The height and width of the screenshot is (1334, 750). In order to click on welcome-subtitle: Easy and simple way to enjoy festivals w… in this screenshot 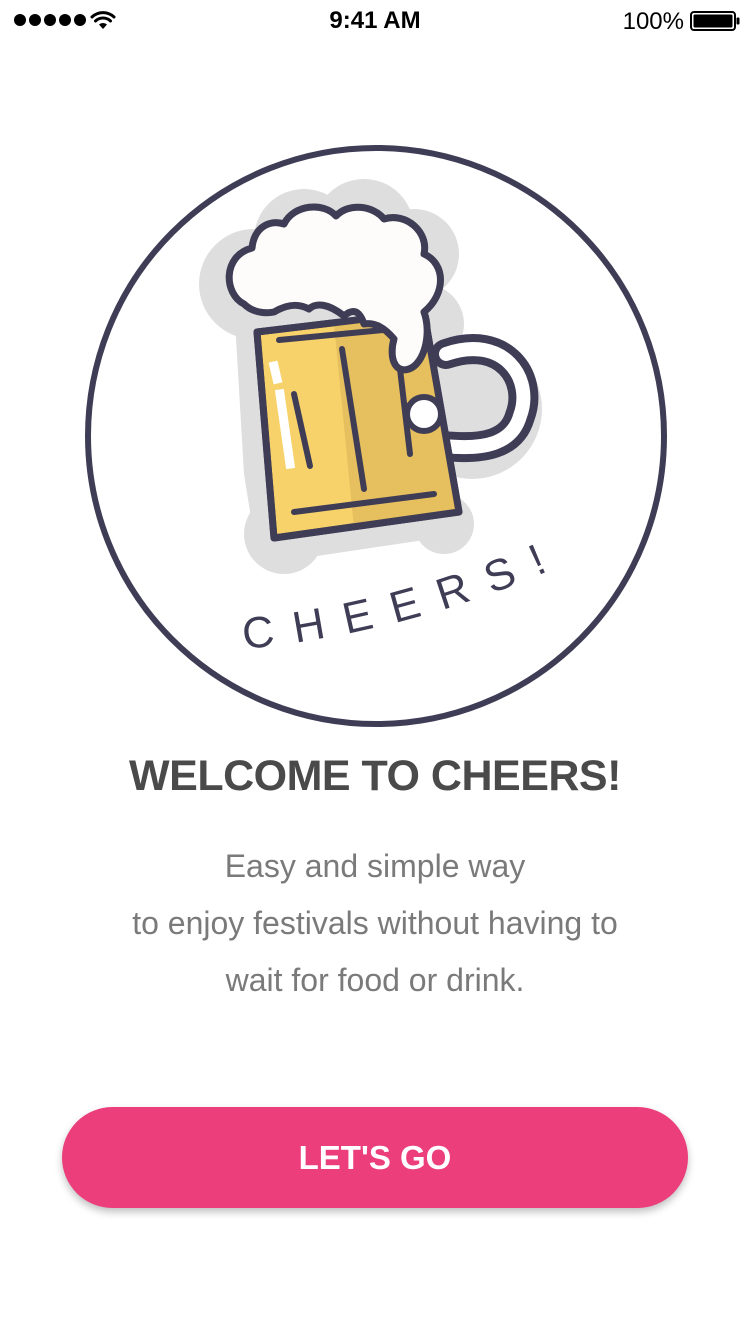, I will do `click(375, 923)`.